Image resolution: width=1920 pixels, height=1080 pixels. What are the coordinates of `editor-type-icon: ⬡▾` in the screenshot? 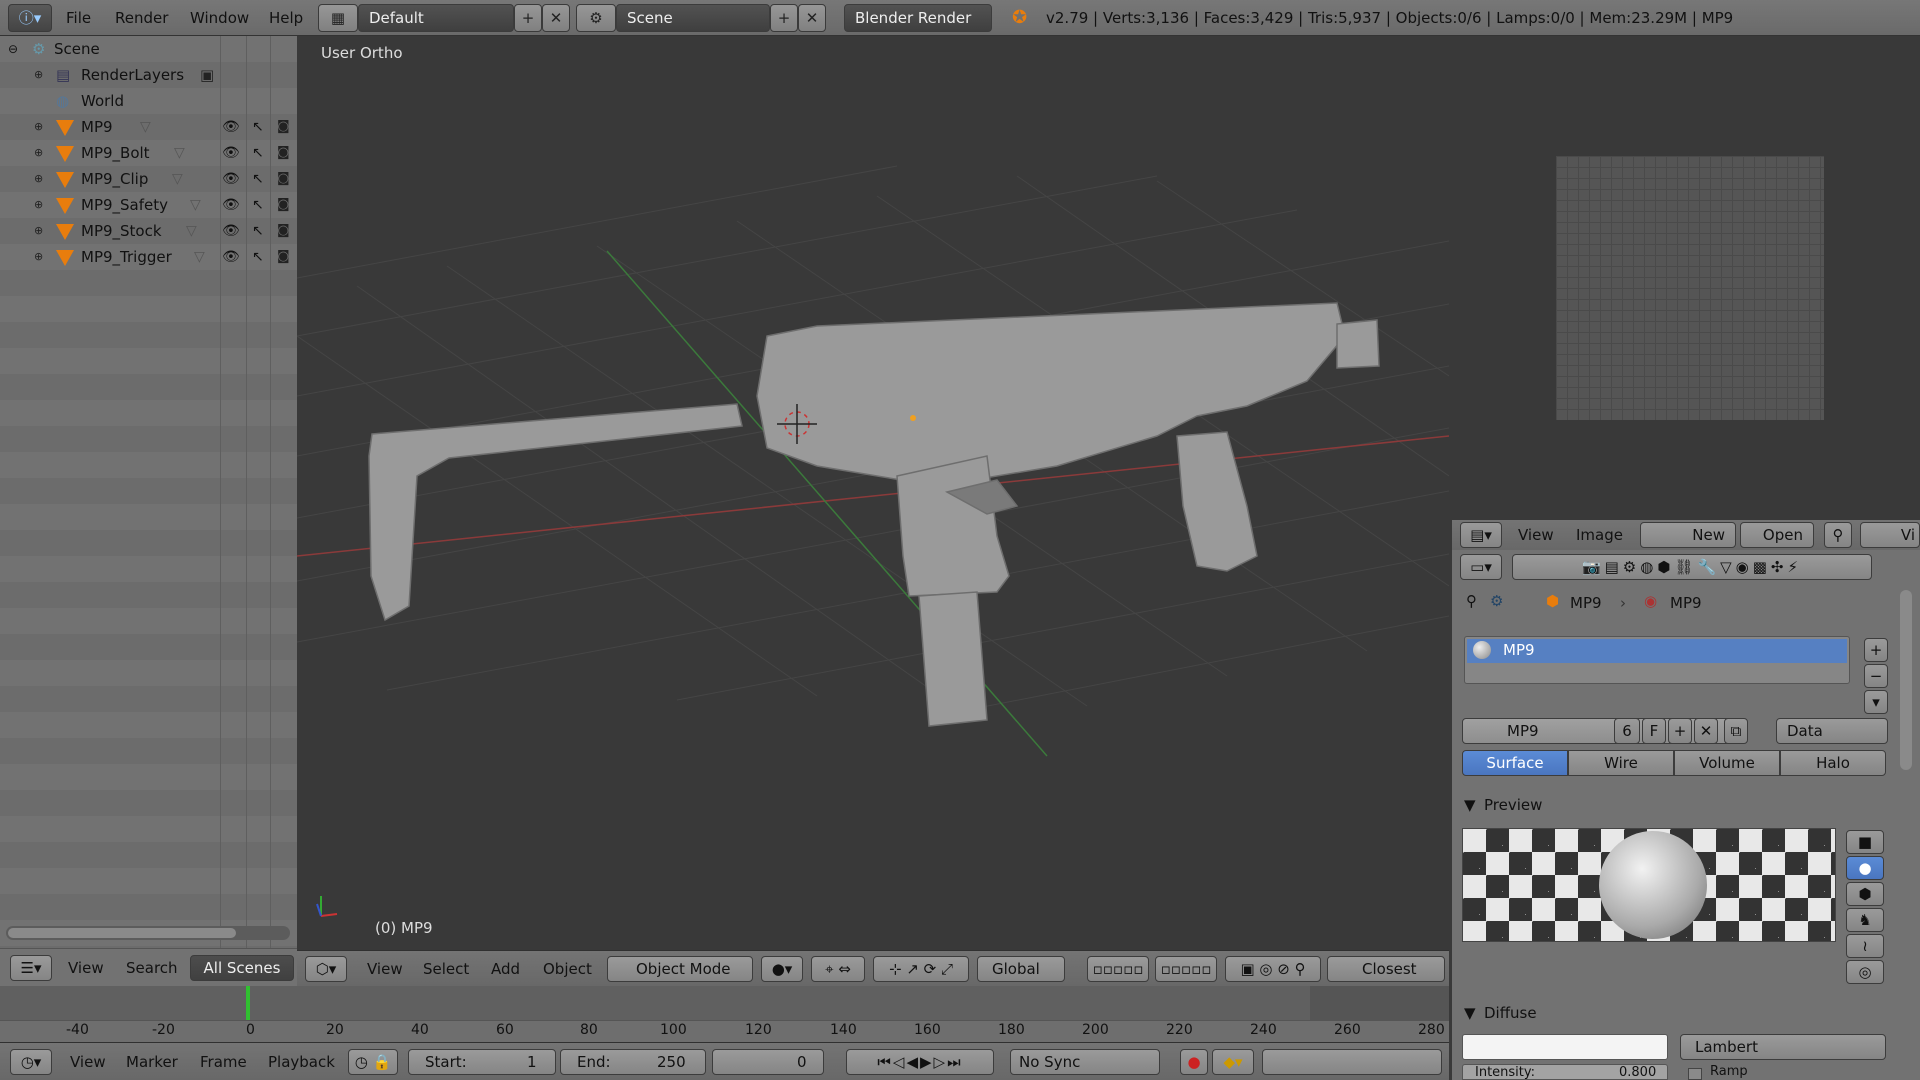 It's located at (326, 969).